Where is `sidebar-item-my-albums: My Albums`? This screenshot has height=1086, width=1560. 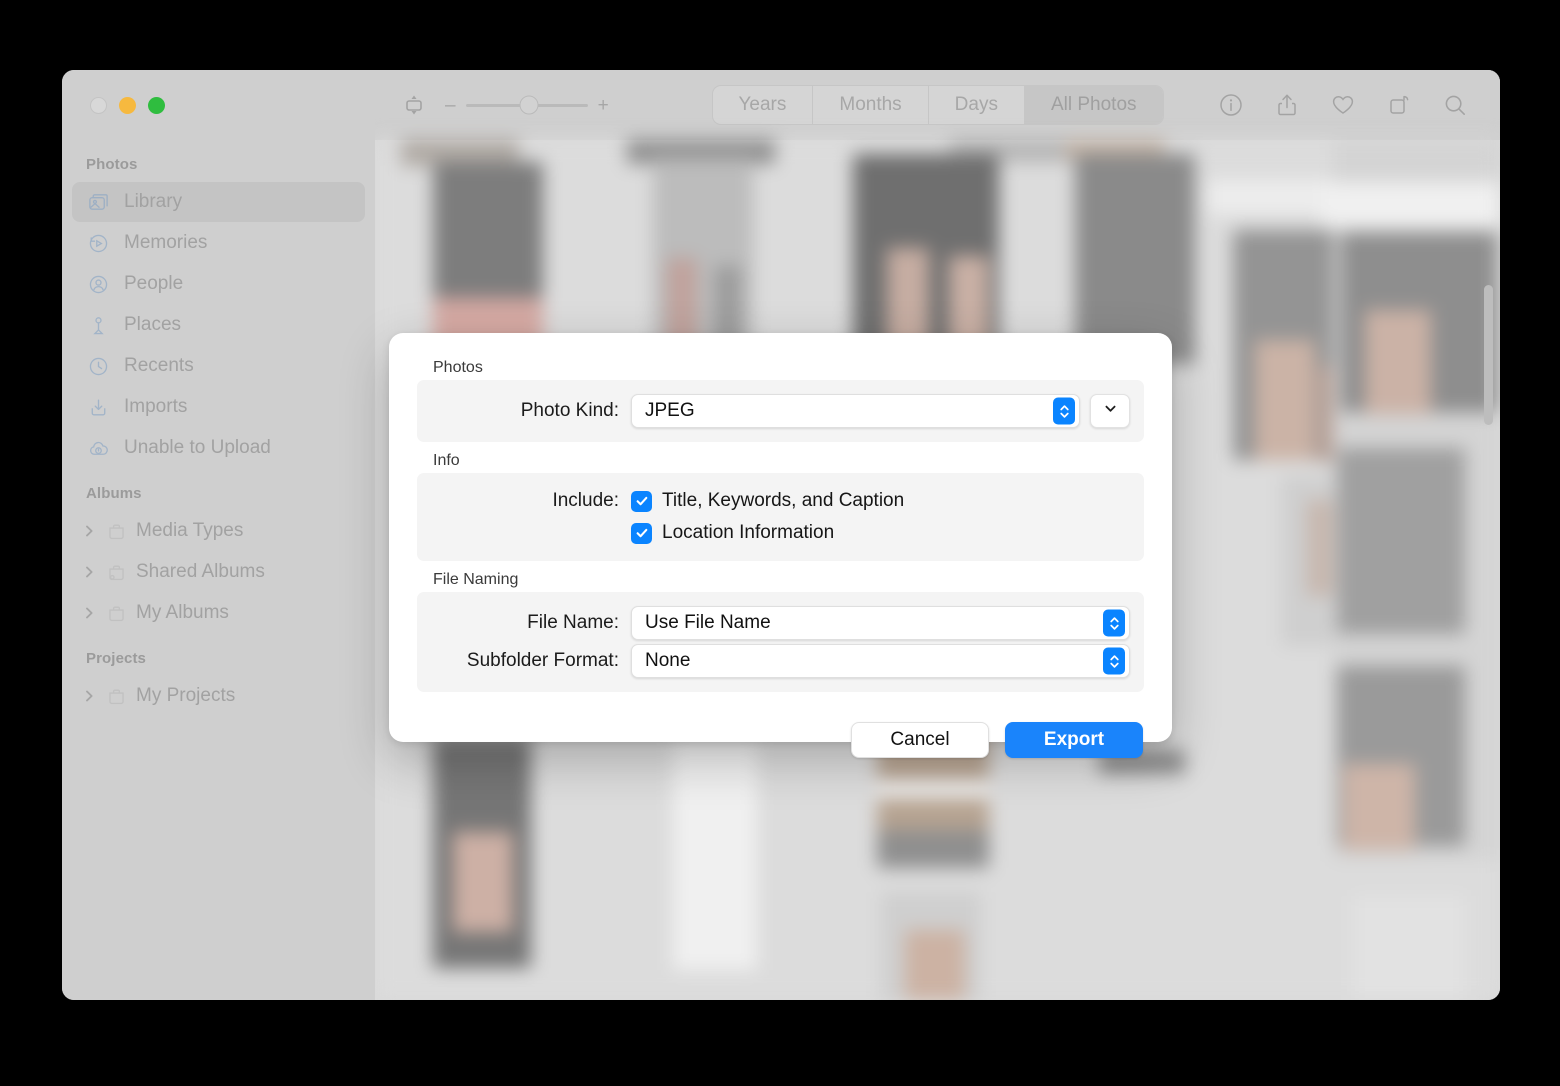 sidebar-item-my-albums: My Albums is located at coordinates (218, 613).